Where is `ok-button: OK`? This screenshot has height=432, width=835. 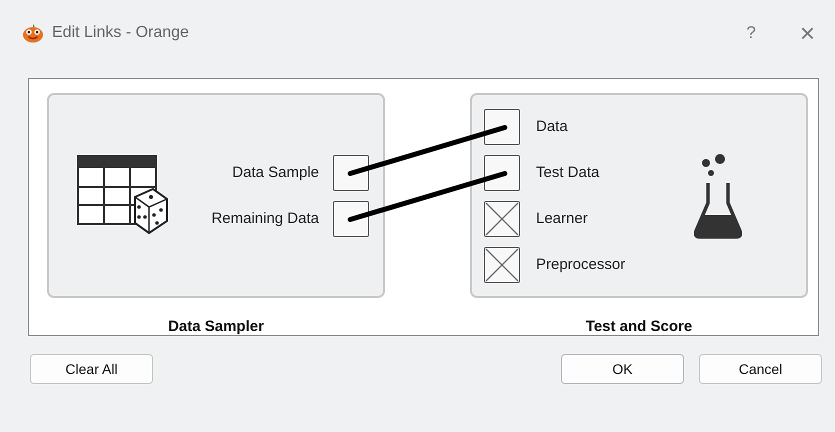 ok-button: OK is located at coordinates (622, 369).